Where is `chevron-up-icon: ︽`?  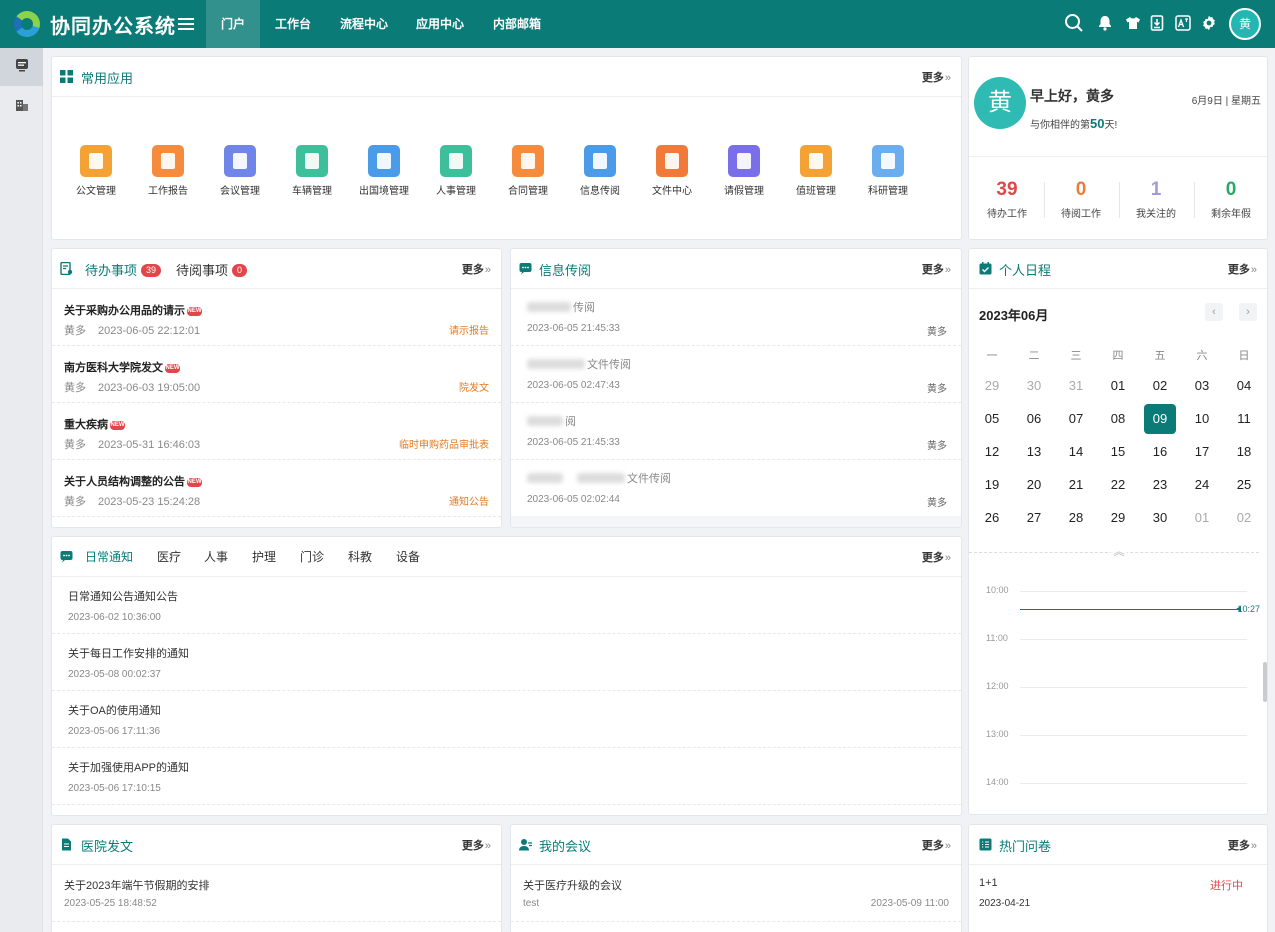 chevron-up-icon: ︽ is located at coordinates (1119, 552).